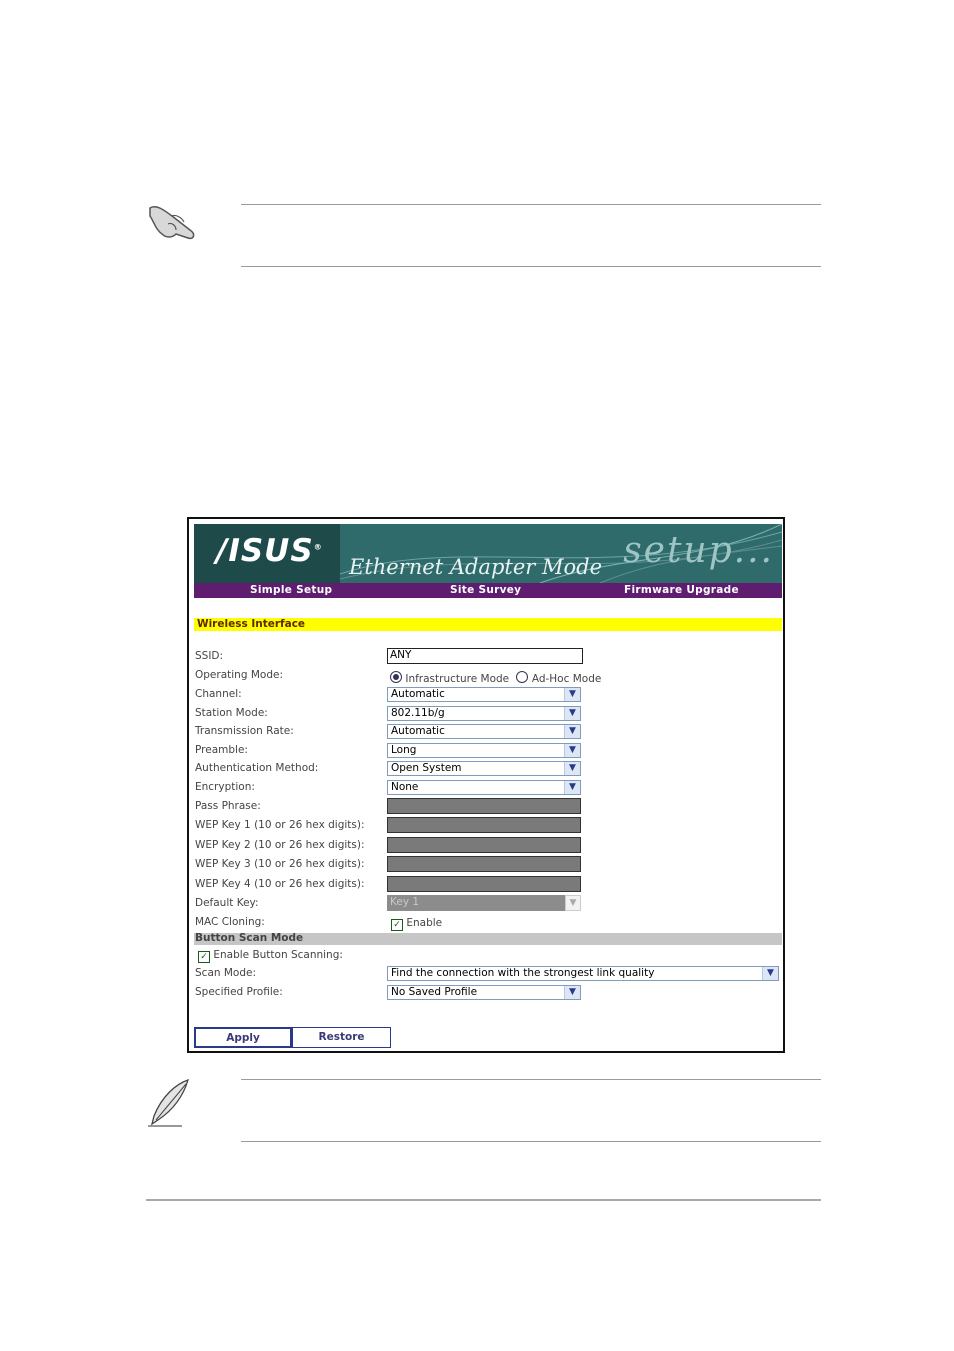 The width and height of the screenshot is (954, 1351). I want to click on wep-key-4-input, so click(484, 884).